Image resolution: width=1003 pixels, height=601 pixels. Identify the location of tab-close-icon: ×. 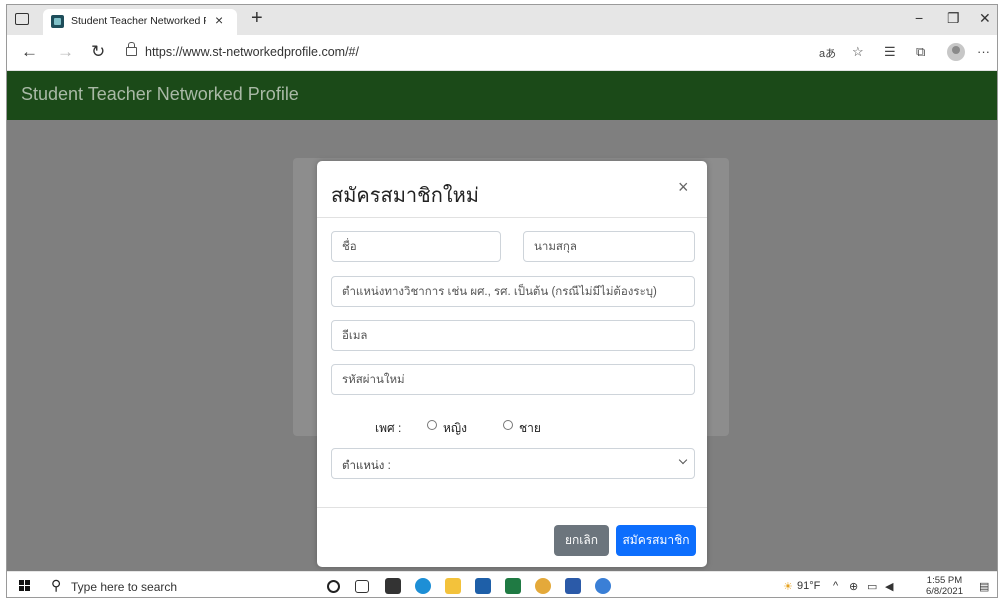
(219, 20).